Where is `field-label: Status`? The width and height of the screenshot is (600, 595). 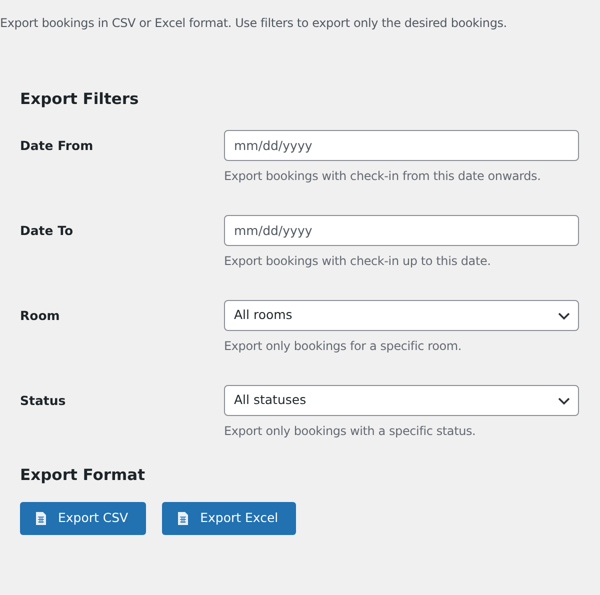
field-label: Status is located at coordinates (43, 401).